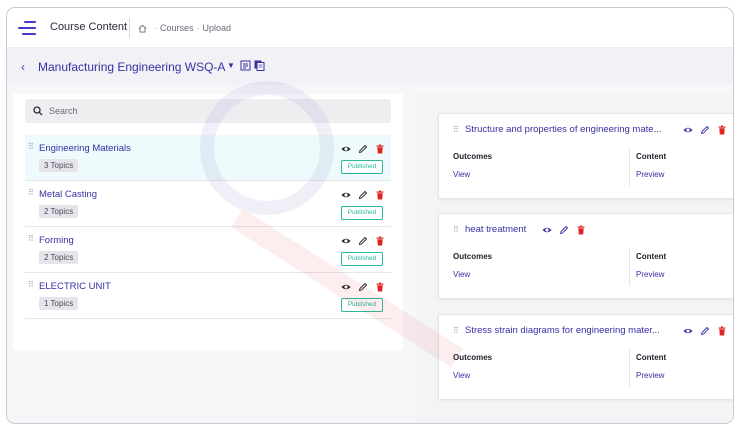  What do you see at coordinates (23, 67) in the screenshot?
I see `back-arrow-icon: ‹` at bounding box center [23, 67].